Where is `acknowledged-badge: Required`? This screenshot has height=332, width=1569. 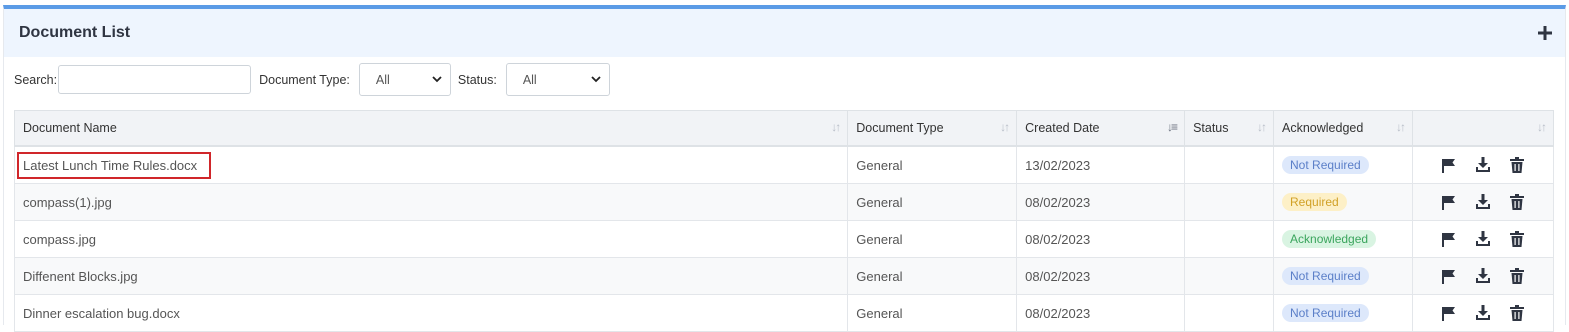
acknowledged-badge: Required is located at coordinates (1314, 202).